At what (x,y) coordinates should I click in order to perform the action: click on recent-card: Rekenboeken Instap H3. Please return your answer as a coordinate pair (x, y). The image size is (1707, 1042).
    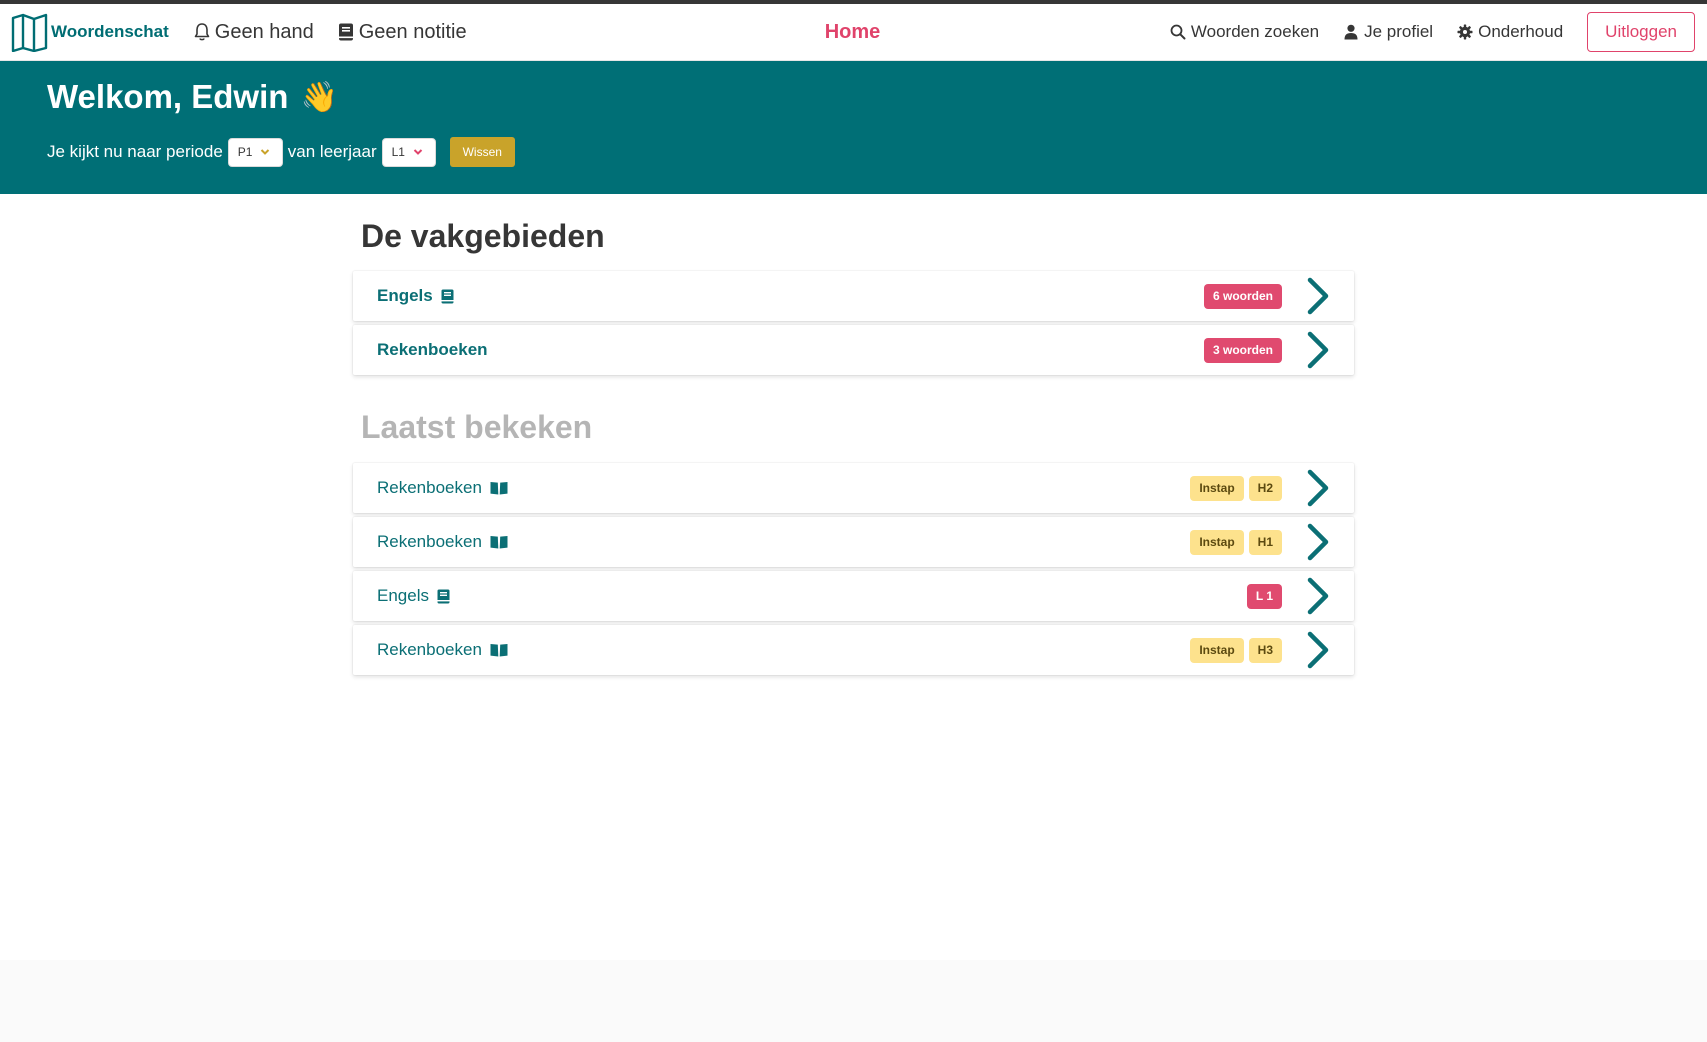
    Looking at the image, I should click on (853, 650).